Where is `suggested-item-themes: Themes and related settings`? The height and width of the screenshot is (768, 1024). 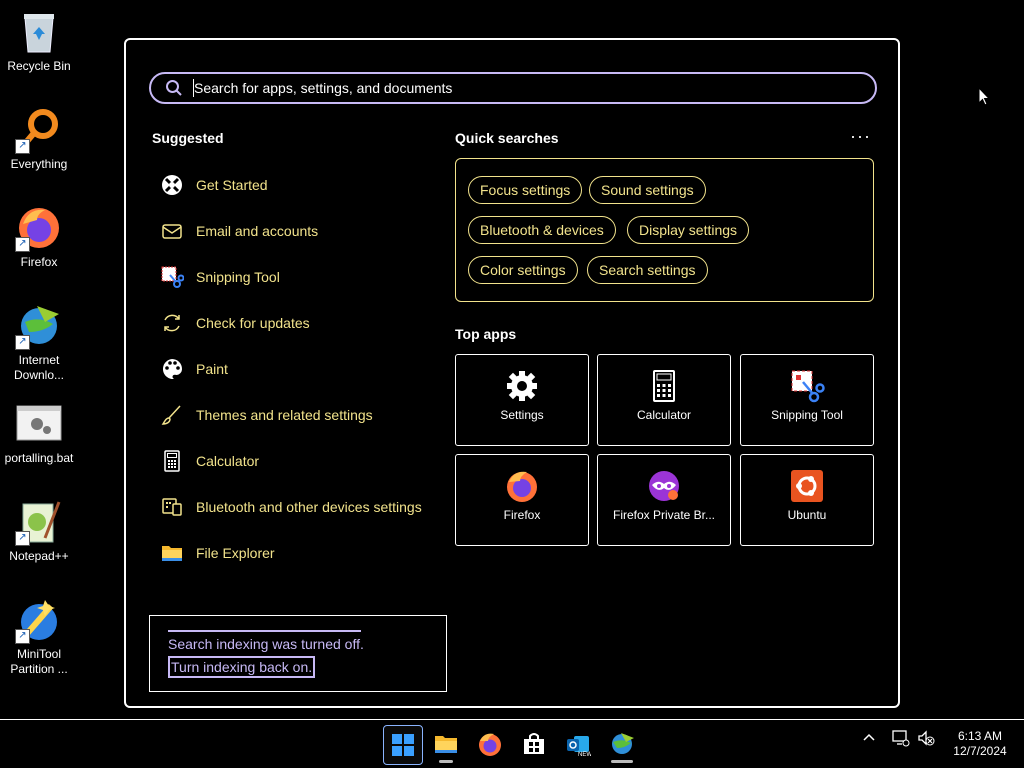
suggested-item-themes: Themes and related settings is located at coordinates (297, 415).